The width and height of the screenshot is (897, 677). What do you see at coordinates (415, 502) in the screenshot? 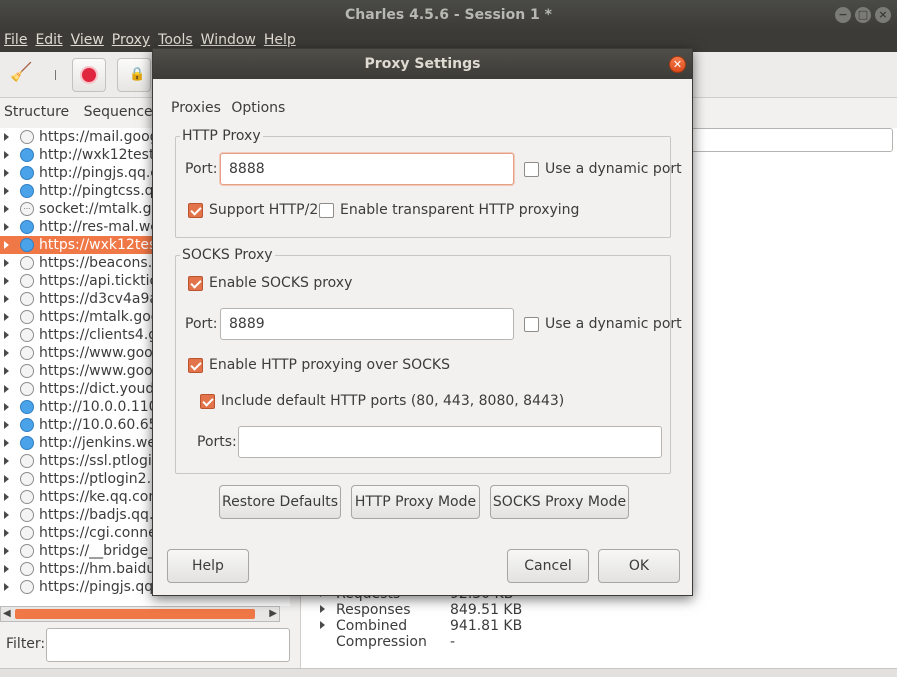
I see `http-proxy-mode-button: HTTP Proxy Mode` at bounding box center [415, 502].